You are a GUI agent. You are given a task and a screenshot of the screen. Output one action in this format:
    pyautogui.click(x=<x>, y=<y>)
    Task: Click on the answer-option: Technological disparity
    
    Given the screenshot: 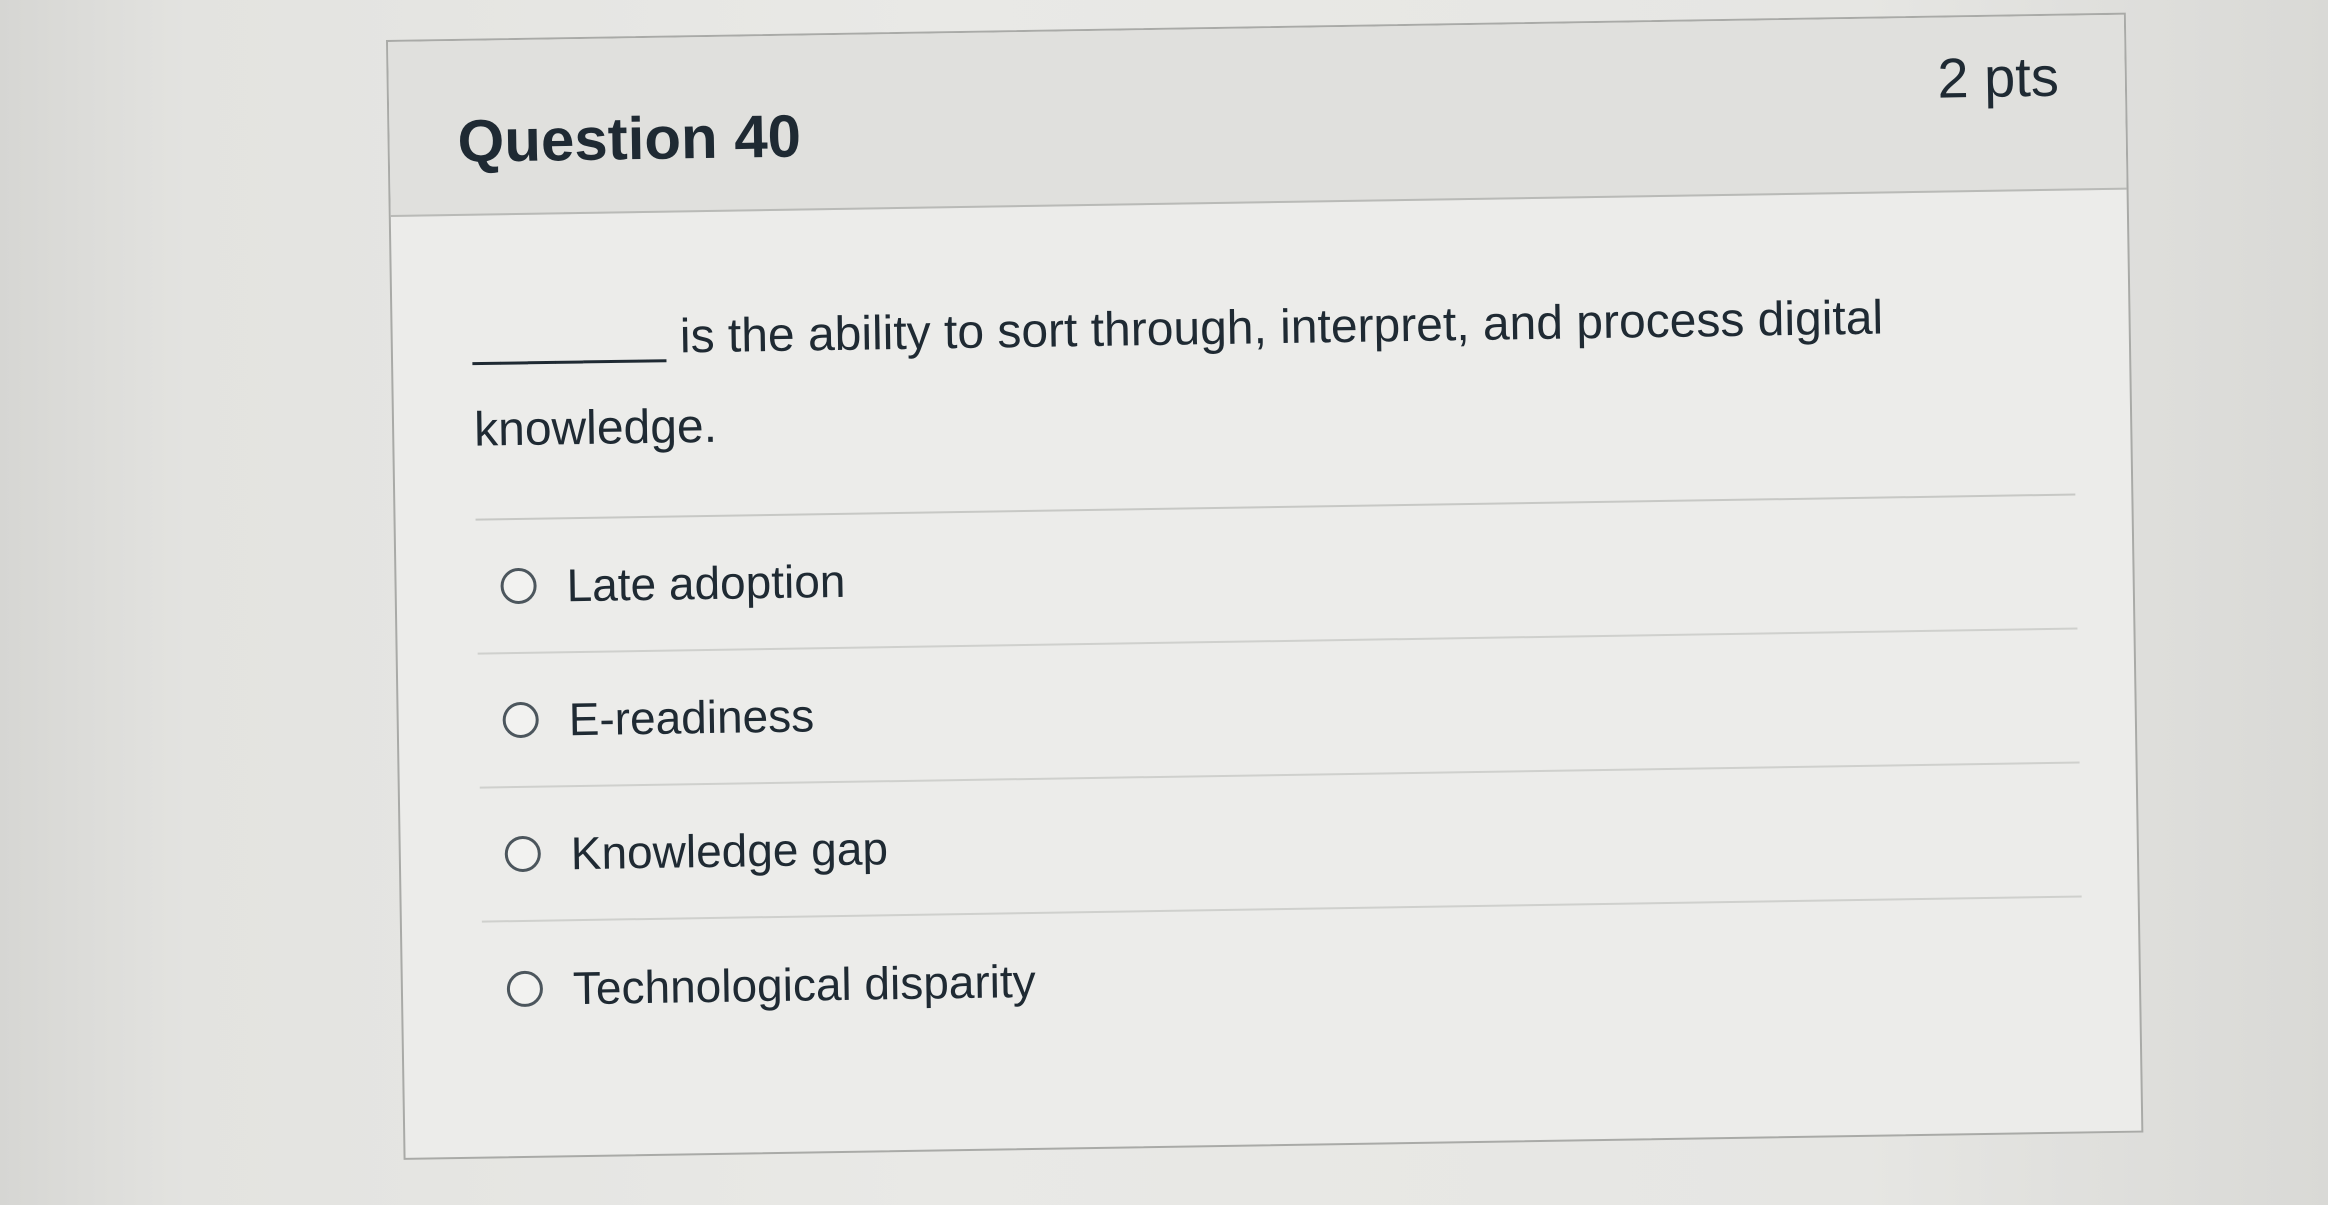 What is the action you would take?
    pyautogui.click(x=1283, y=976)
    